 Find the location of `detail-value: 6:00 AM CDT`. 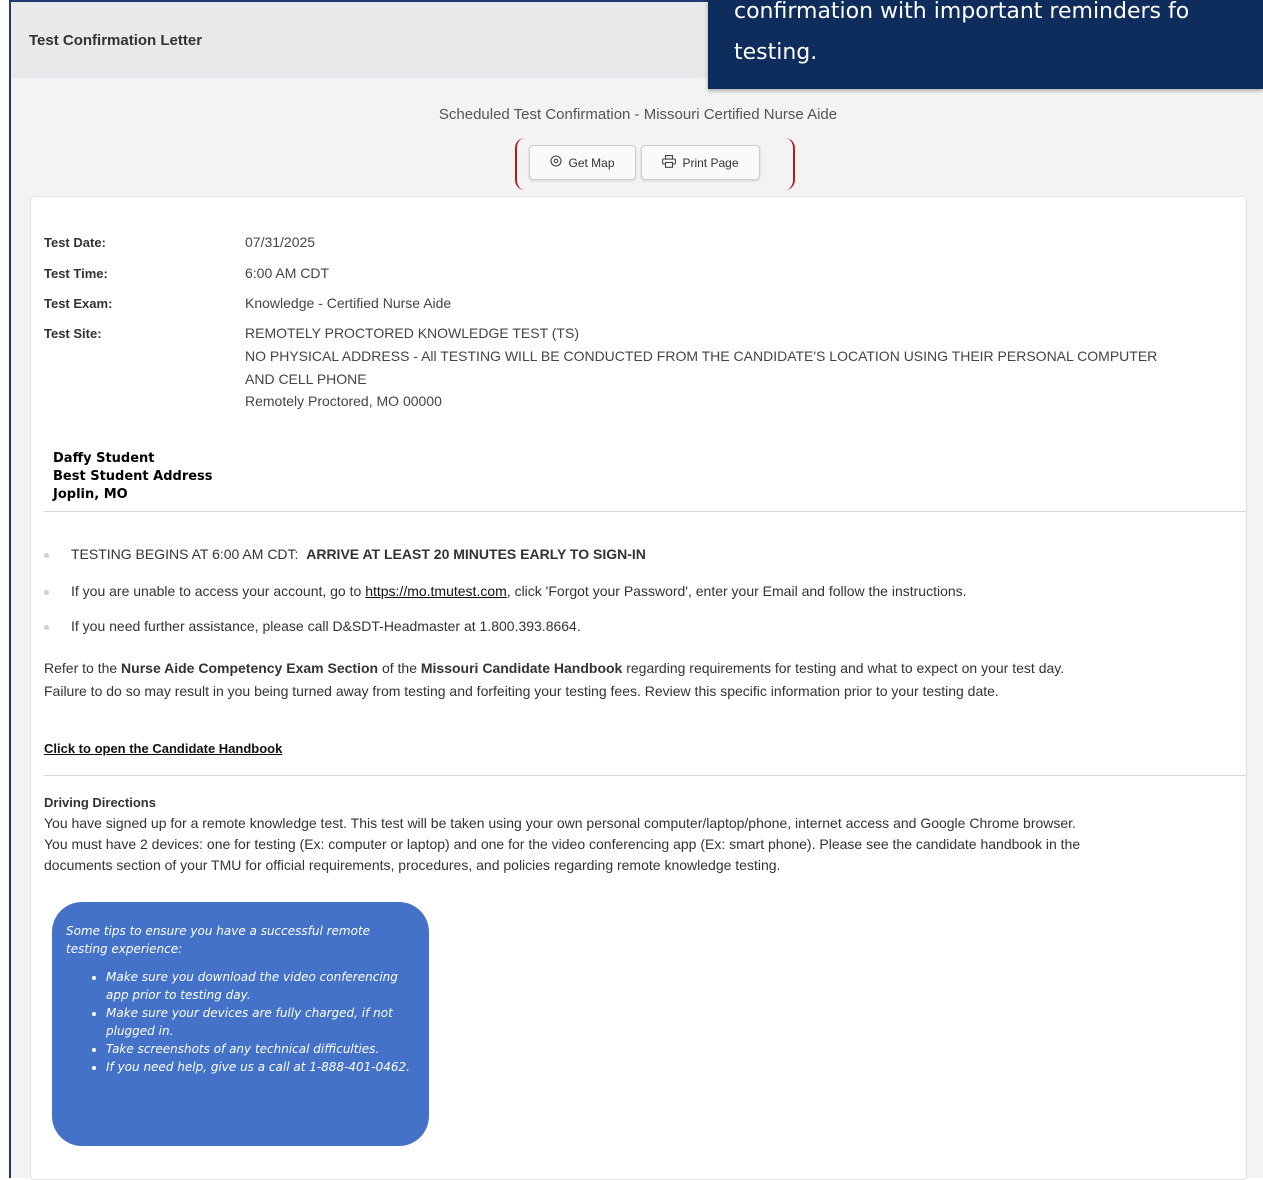

detail-value: 6:00 AM CDT is located at coordinates (287, 273).